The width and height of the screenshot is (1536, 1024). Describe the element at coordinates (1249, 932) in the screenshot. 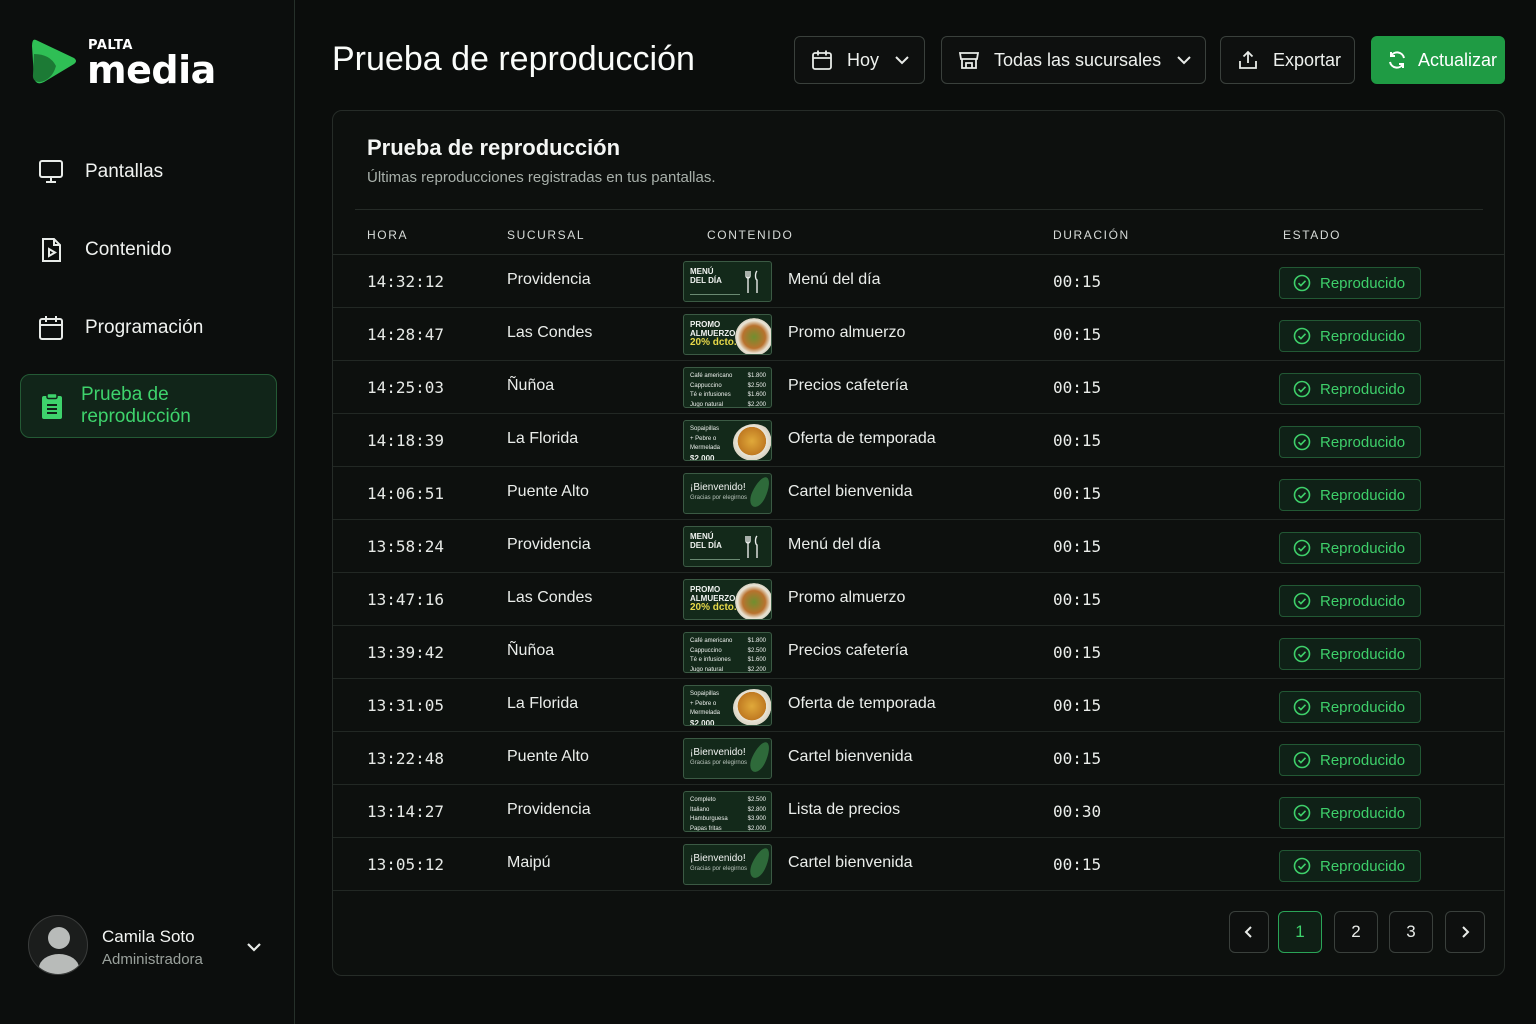

I see `pagination-prev-button` at that location.